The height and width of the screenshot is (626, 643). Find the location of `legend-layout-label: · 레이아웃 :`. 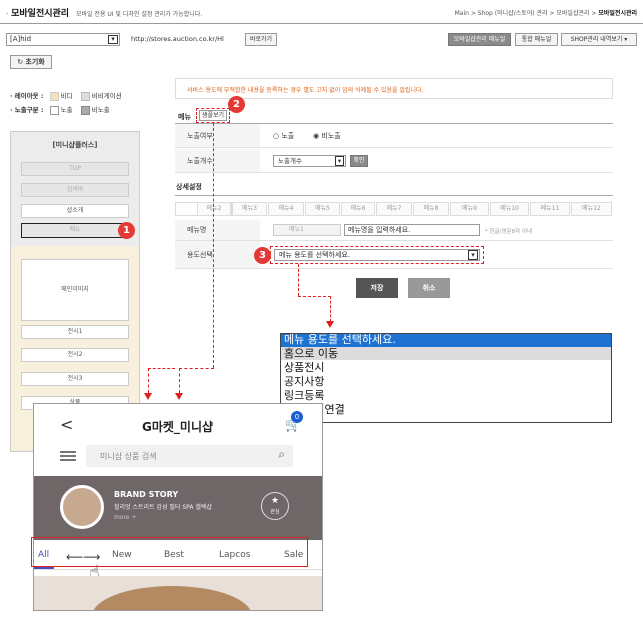

legend-layout-label: · 레이아웃 : is located at coordinates (27, 96).